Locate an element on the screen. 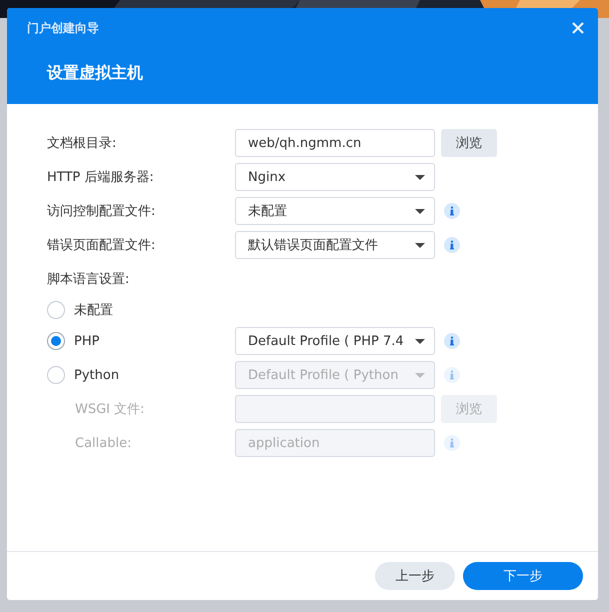 This screenshot has height=612, width=609. field-label: HTTP 后端服务器: is located at coordinates (101, 177).